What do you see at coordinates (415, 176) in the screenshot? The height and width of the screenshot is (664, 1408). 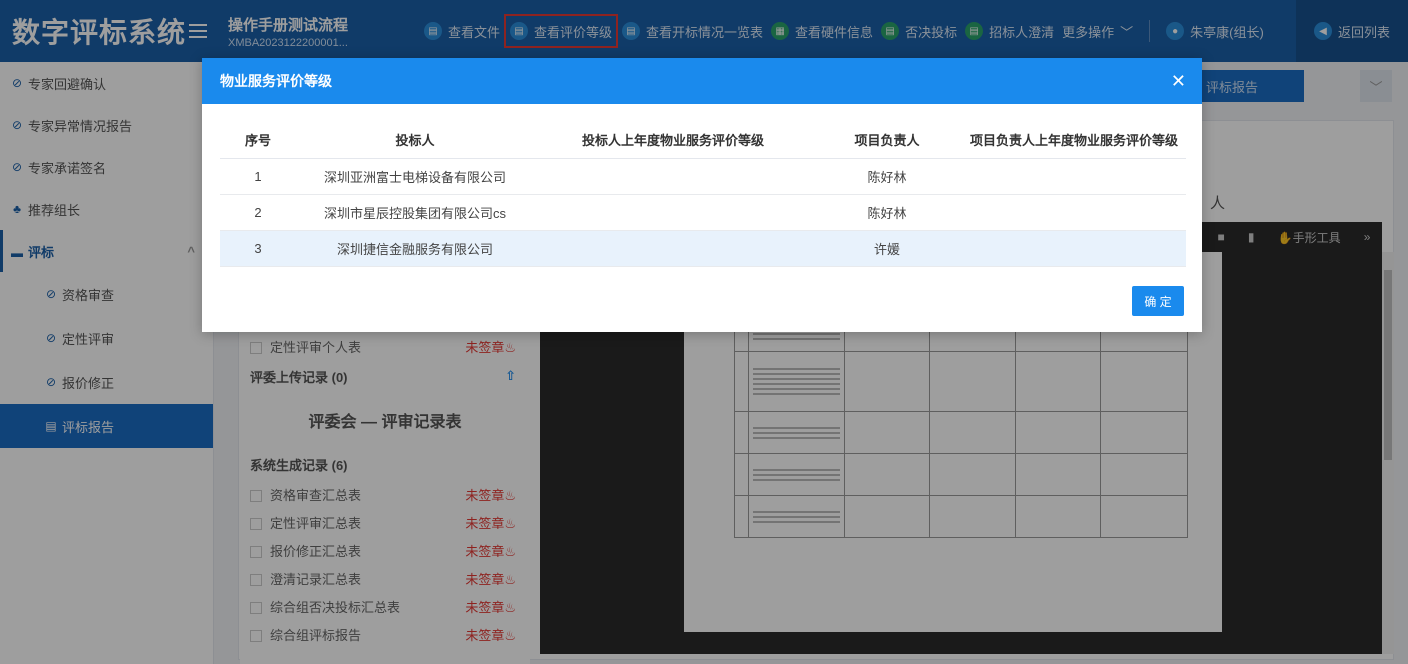 I see `cell-bidder: 深圳亚洲富士电梯设备有限公司` at bounding box center [415, 176].